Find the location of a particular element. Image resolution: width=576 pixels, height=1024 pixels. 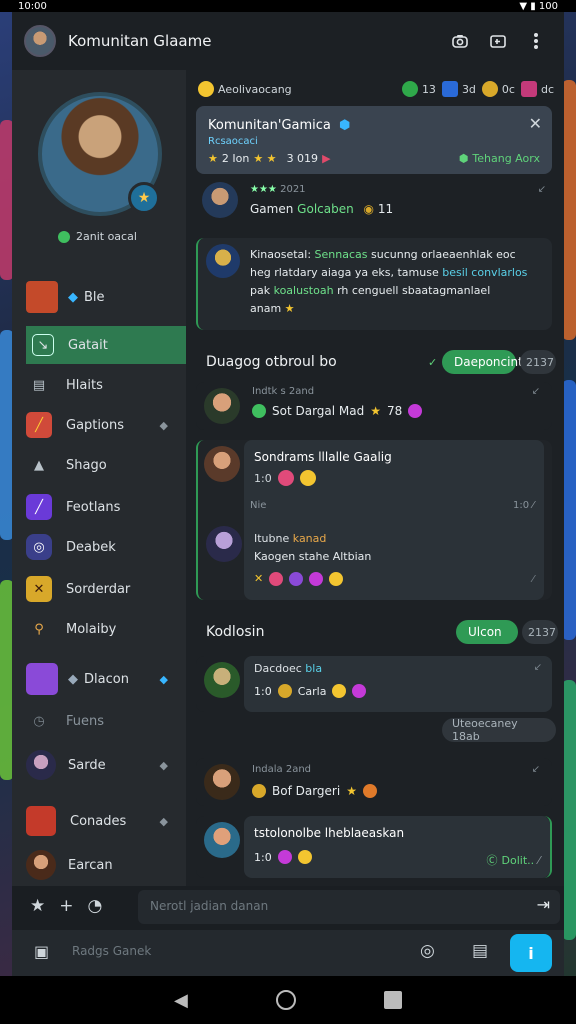

sidebar-item-fuens: ◷ Fuens is located at coordinates (106, 721).